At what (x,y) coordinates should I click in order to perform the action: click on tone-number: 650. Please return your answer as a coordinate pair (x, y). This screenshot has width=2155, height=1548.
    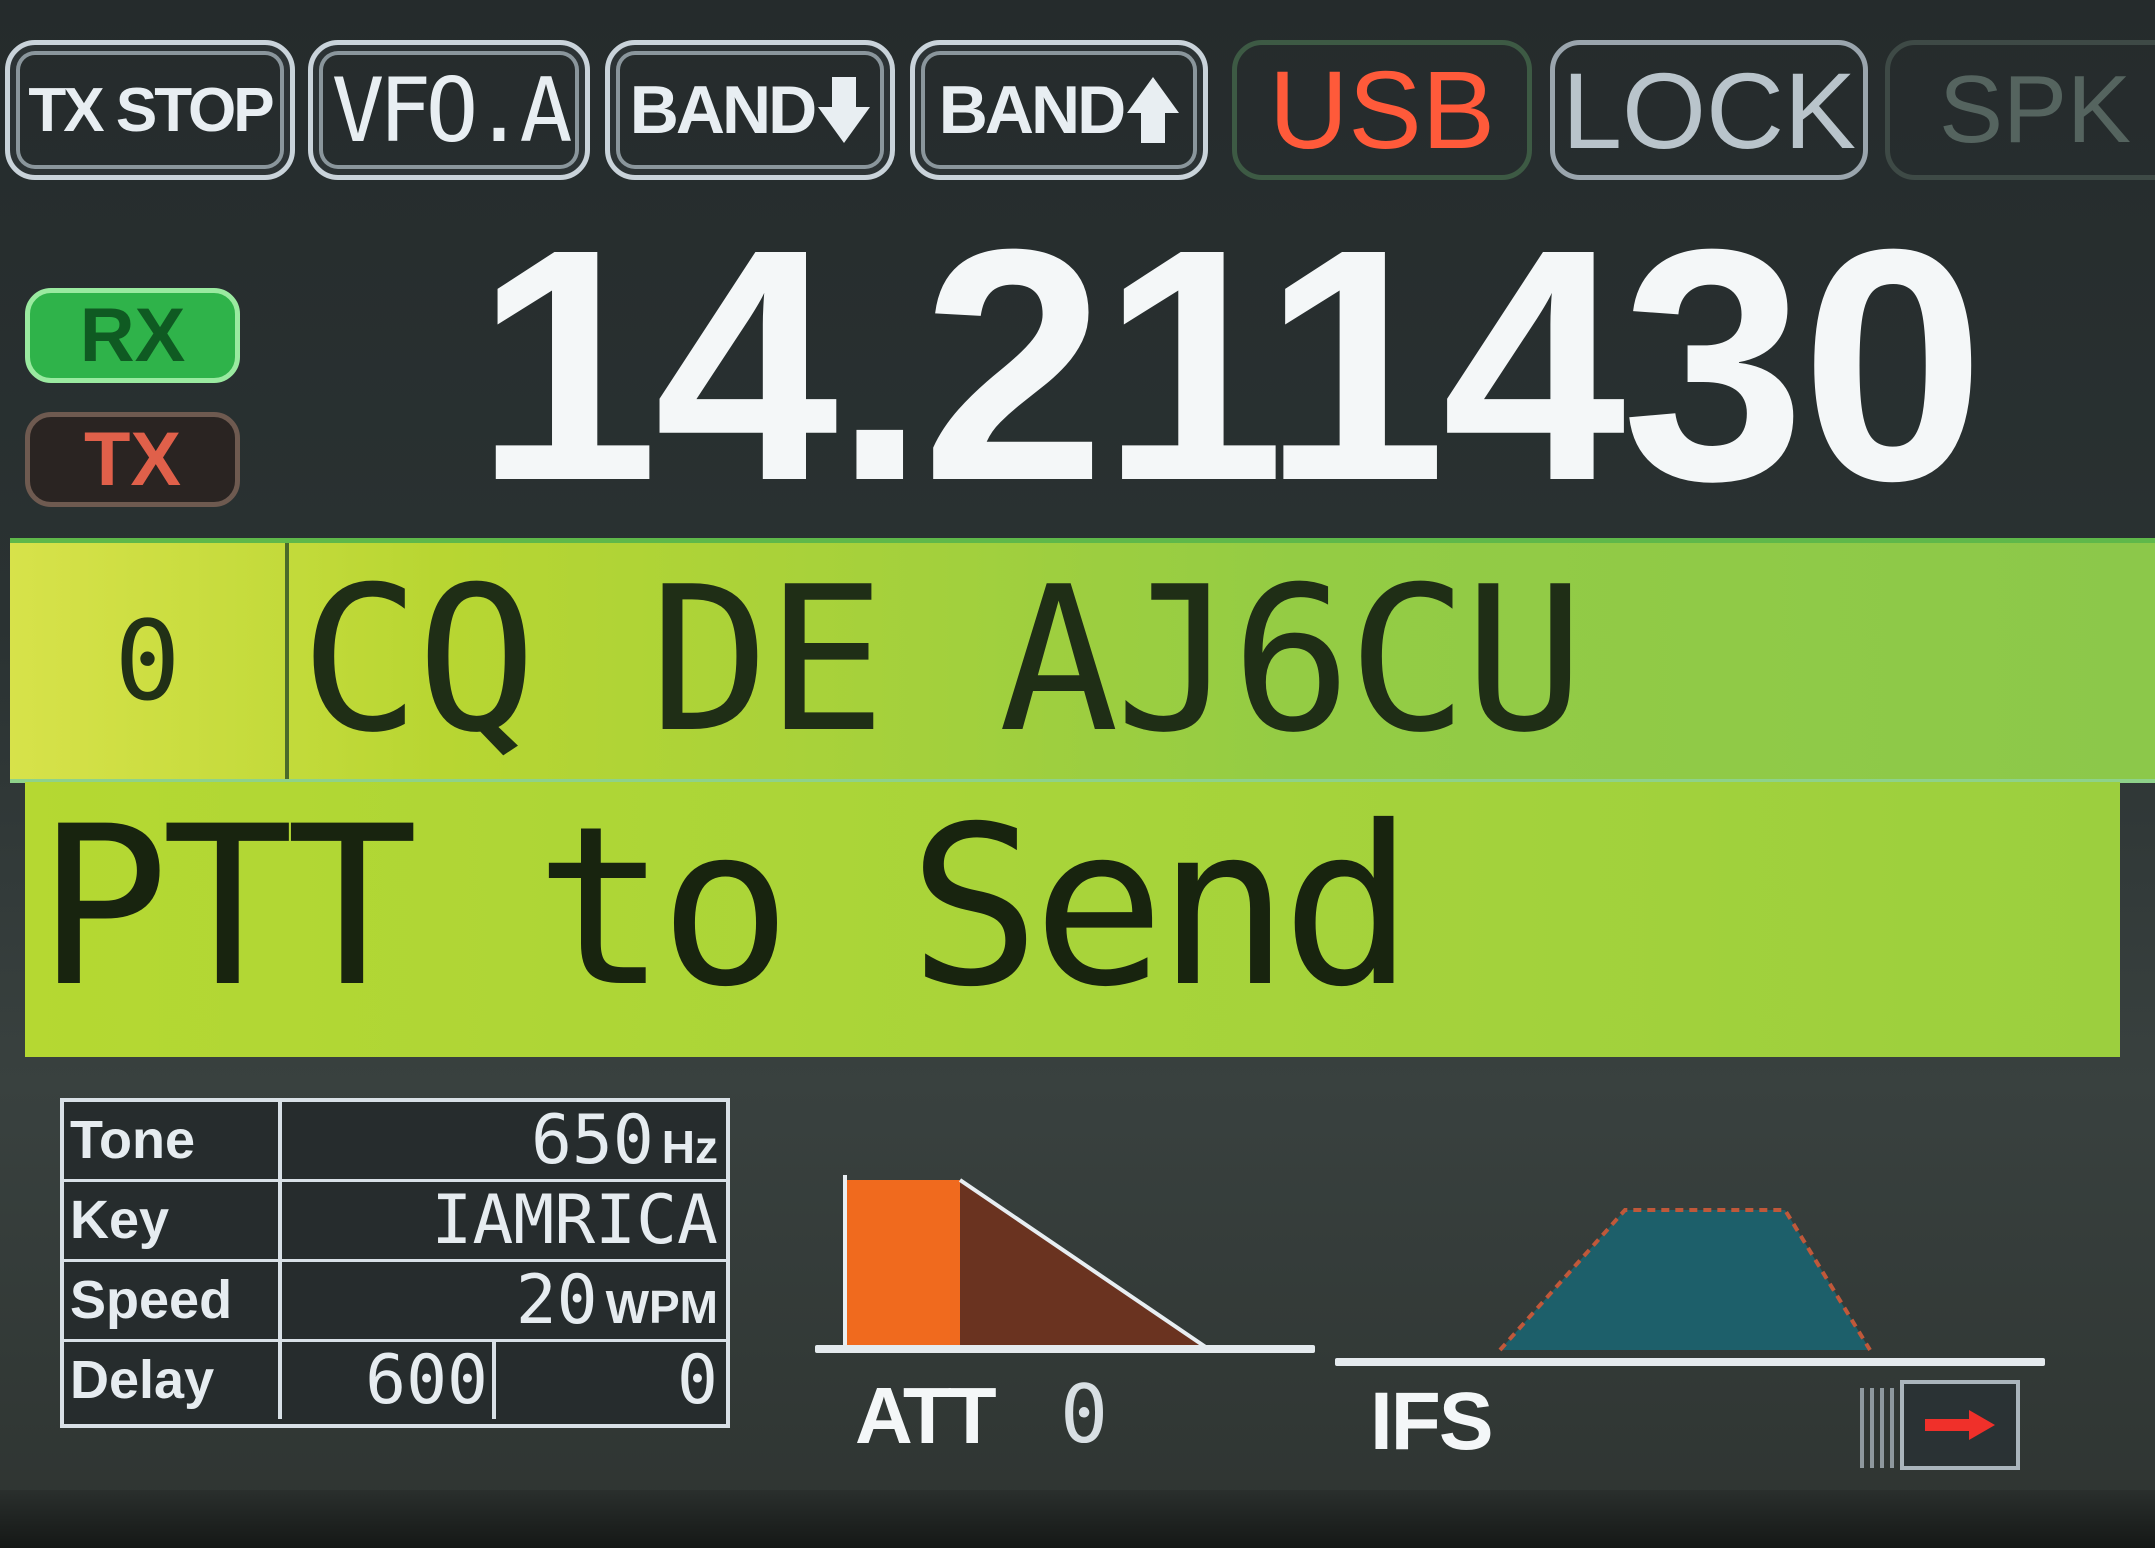
    Looking at the image, I should click on (592, 1140).